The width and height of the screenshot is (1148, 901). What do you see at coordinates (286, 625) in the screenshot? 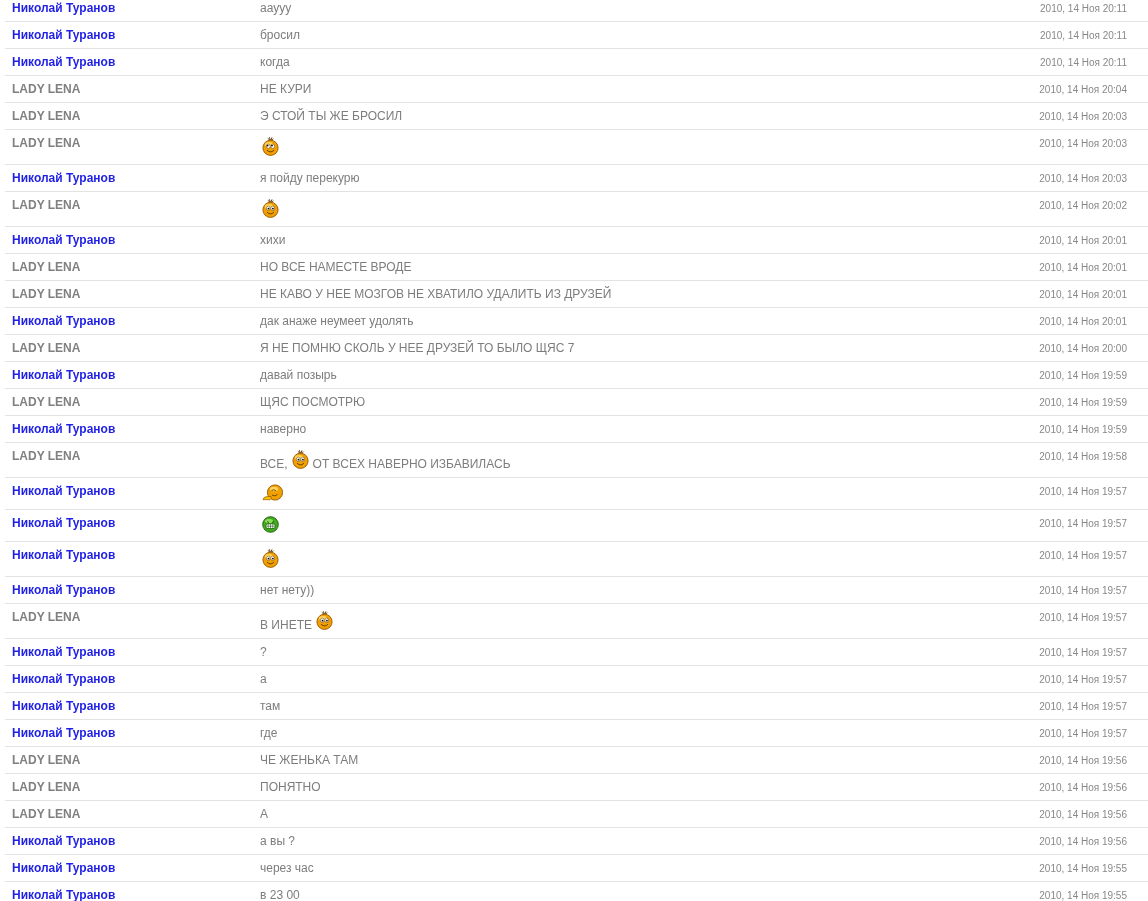
I see `message-text: В ИНЕТЕ` at bounding box center [286, 625].